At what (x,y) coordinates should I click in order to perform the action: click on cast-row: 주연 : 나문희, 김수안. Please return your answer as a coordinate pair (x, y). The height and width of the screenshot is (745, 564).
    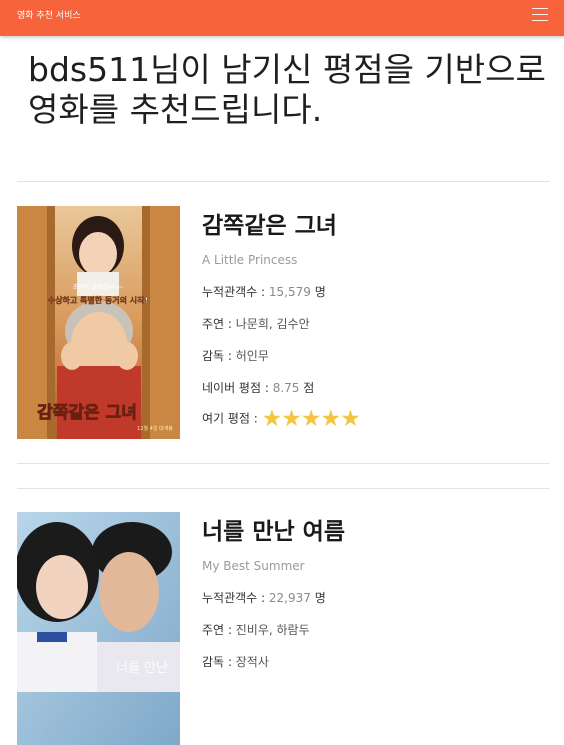
    Looking at the image, I should click on (256, 323).